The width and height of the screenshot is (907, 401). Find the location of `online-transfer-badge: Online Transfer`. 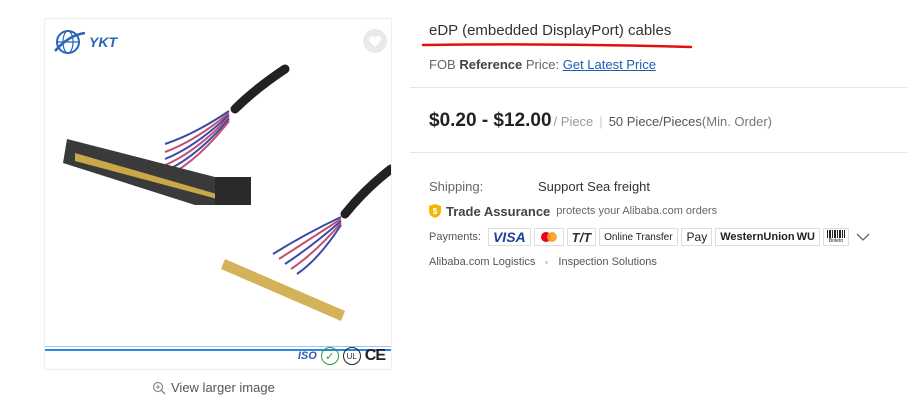

online-transfer-badge: Online Transfer is located at coordinates (638, 237).